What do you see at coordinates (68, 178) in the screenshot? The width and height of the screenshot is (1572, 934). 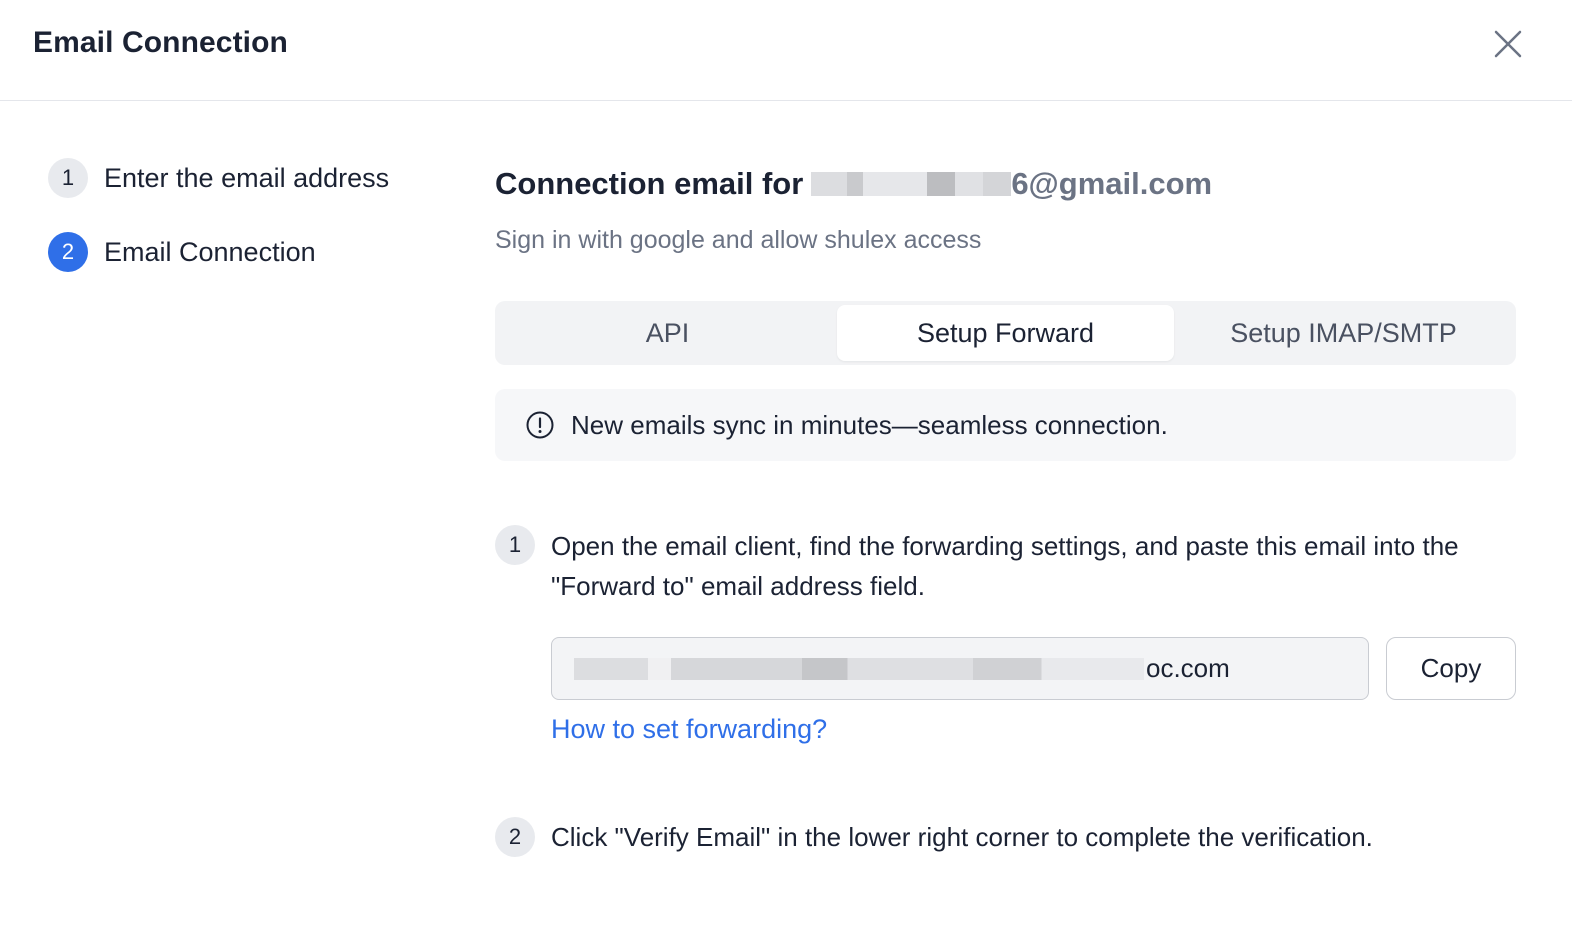 I see `step-number: 1` at bounding box center [68, 178].